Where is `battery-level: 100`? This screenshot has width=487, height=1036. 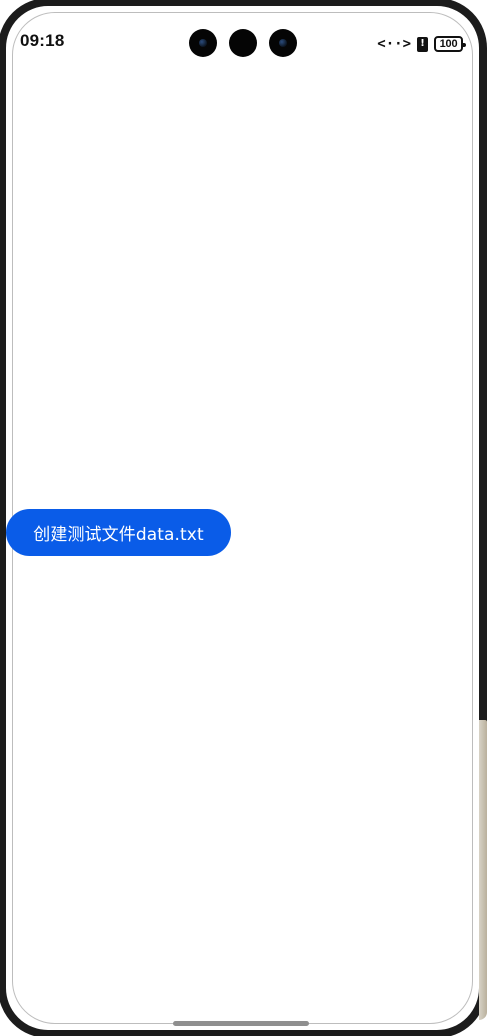 battery-level: 100 is located at coordinates (448, 43).